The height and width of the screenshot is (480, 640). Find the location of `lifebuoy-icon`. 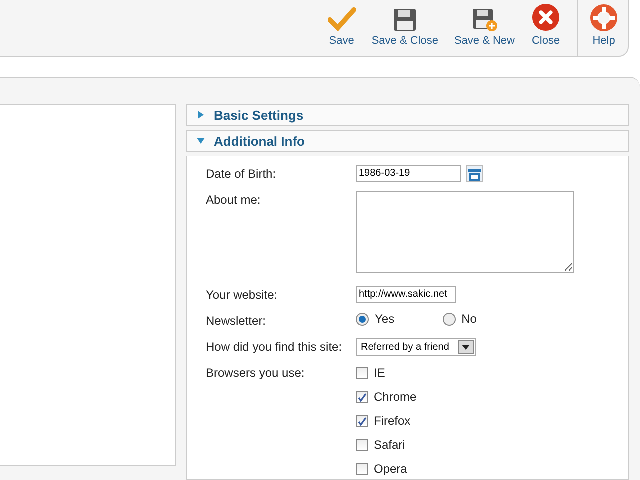

lifebuoy-icon is located at coordinates (604, 18).